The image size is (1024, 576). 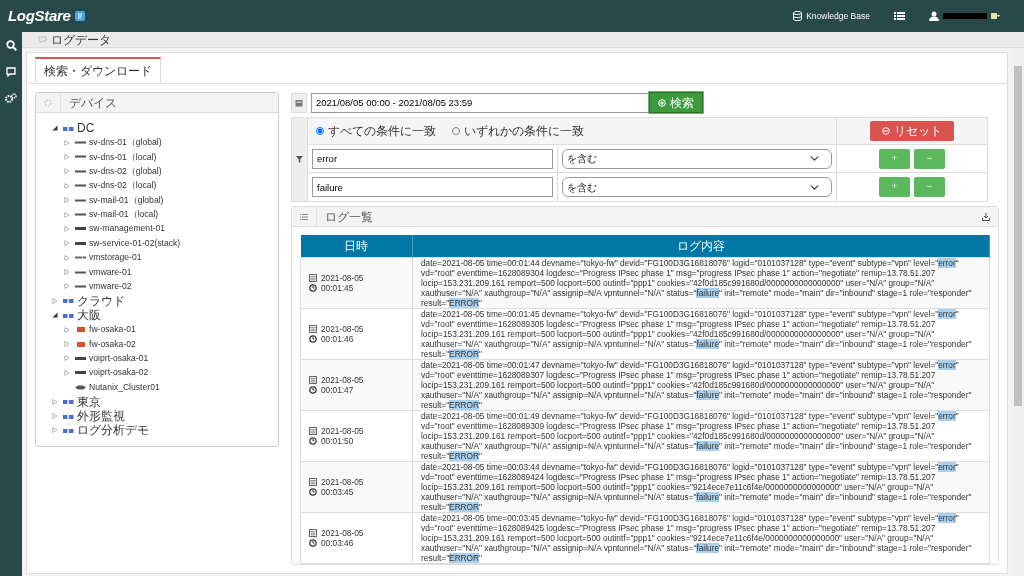 I want to click on date-range-field: 2021/08/05 00:00 - 2021/08/05 23:59, so click(x=480, y=102).